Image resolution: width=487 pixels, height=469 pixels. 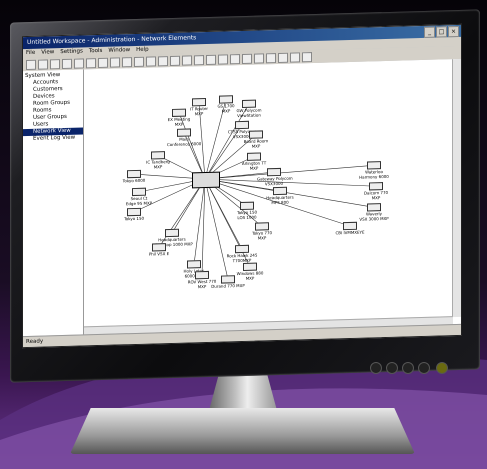 I want to click on tree-item: Event Log View, so click(x=53, y=138).